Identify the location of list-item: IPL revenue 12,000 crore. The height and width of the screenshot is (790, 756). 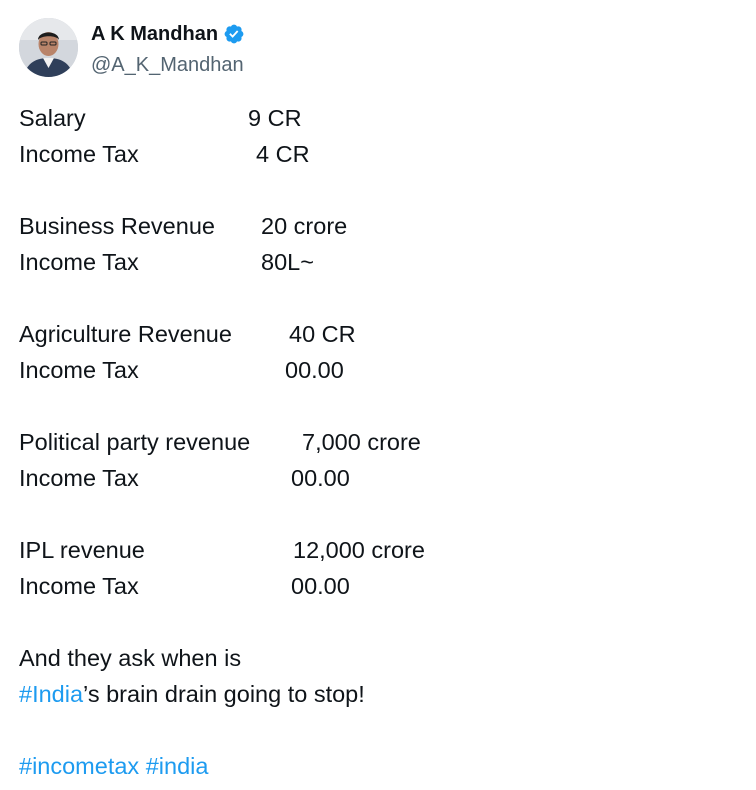
(379, 550).